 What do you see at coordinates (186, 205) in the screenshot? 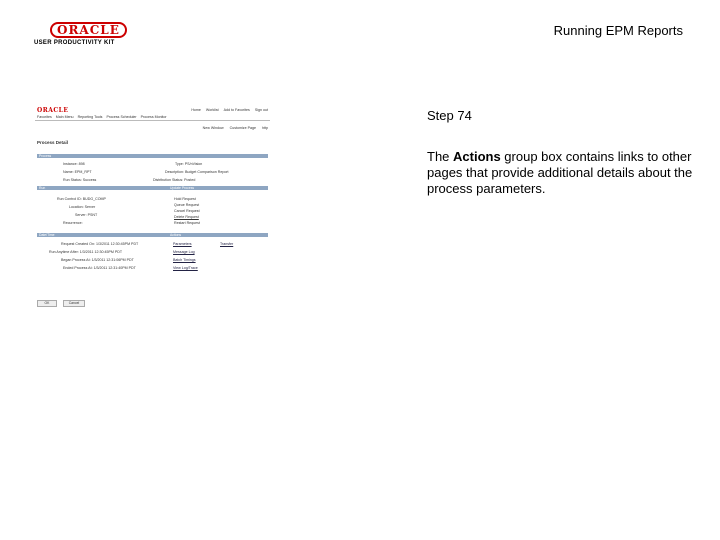
I see `update-option: Queue Request` at bounding box center [186, 205].